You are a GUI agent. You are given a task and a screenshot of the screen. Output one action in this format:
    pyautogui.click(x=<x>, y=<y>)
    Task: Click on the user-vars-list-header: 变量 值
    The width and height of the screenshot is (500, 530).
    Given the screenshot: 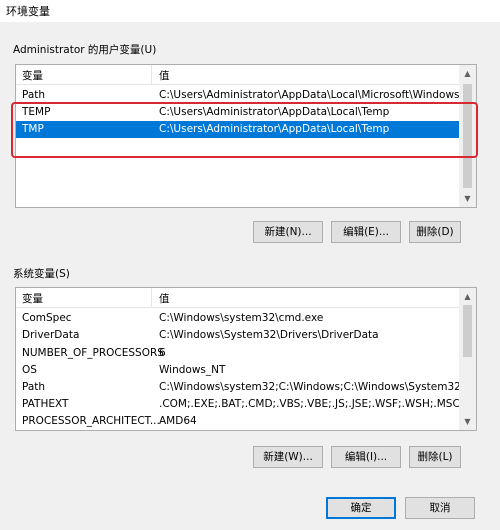 What is the action you would take?
    pyautogui.click(x=246, y=75)
    